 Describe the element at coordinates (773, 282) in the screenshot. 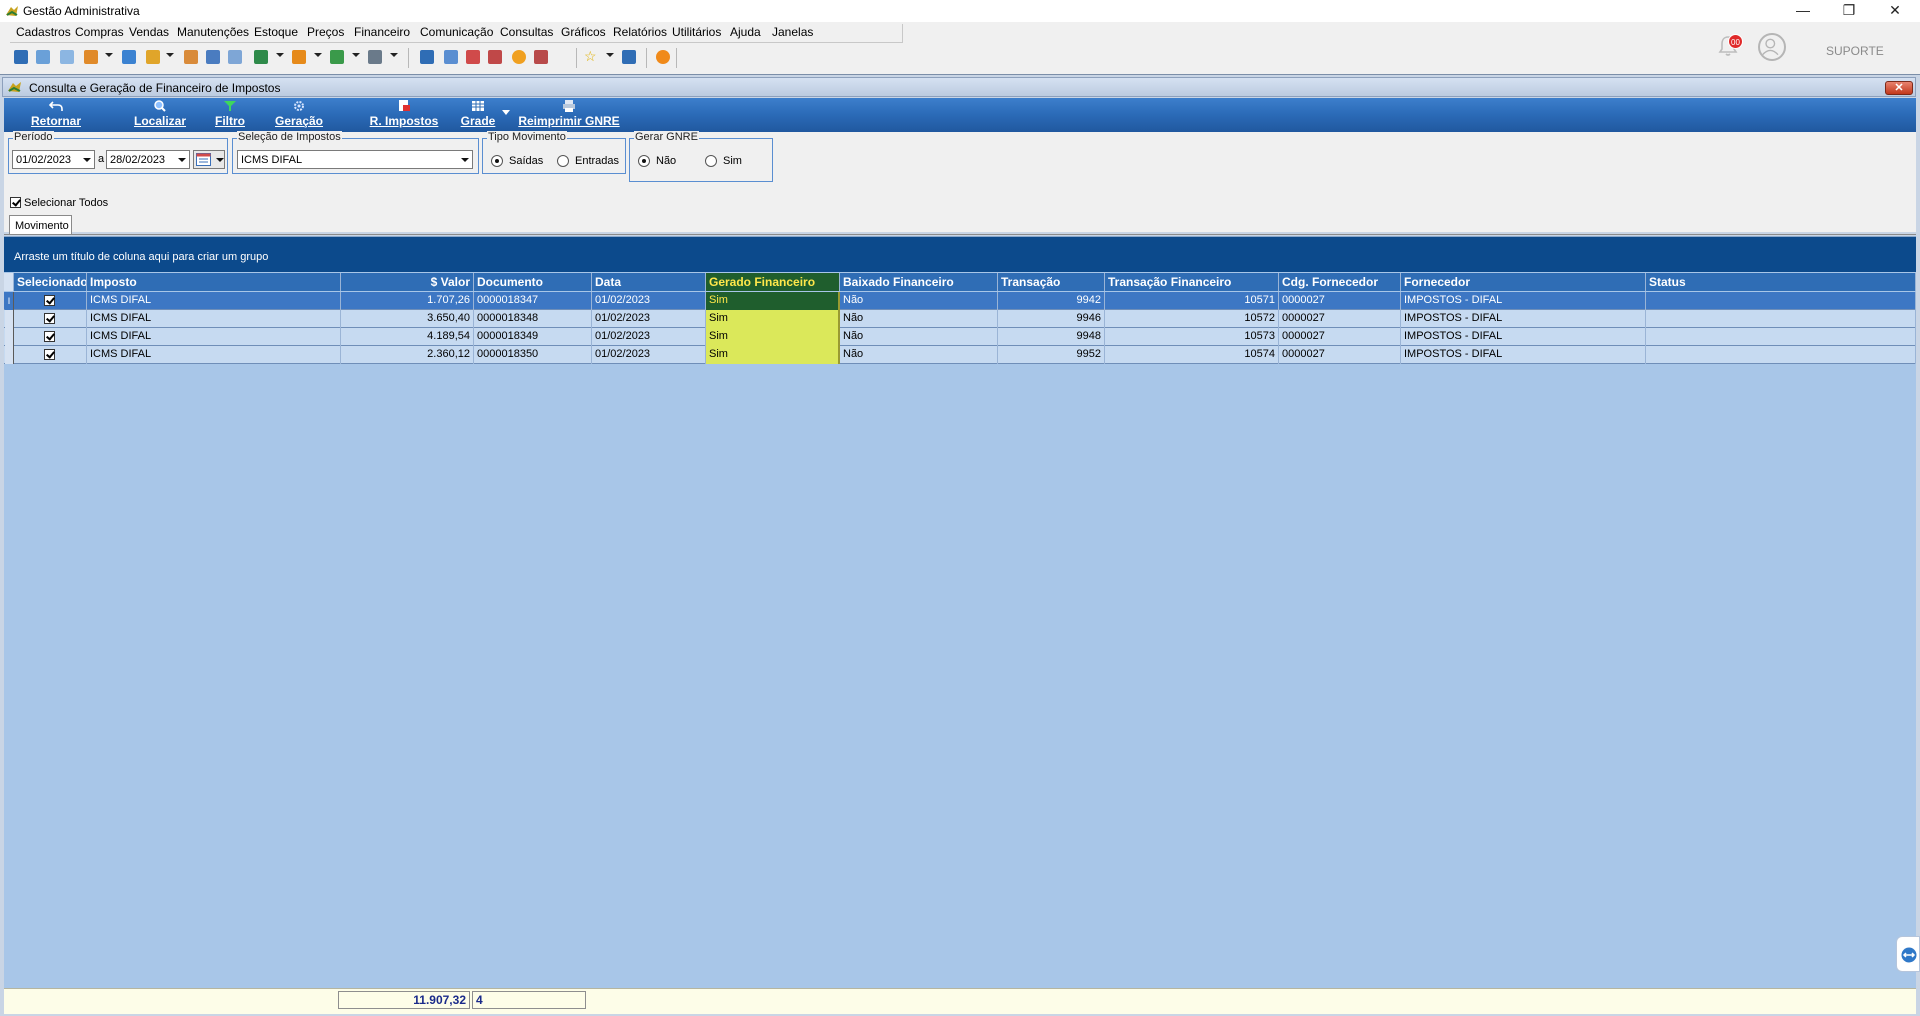

I see `header-gerado-financeiro: Gerado Financeiro` at that location.